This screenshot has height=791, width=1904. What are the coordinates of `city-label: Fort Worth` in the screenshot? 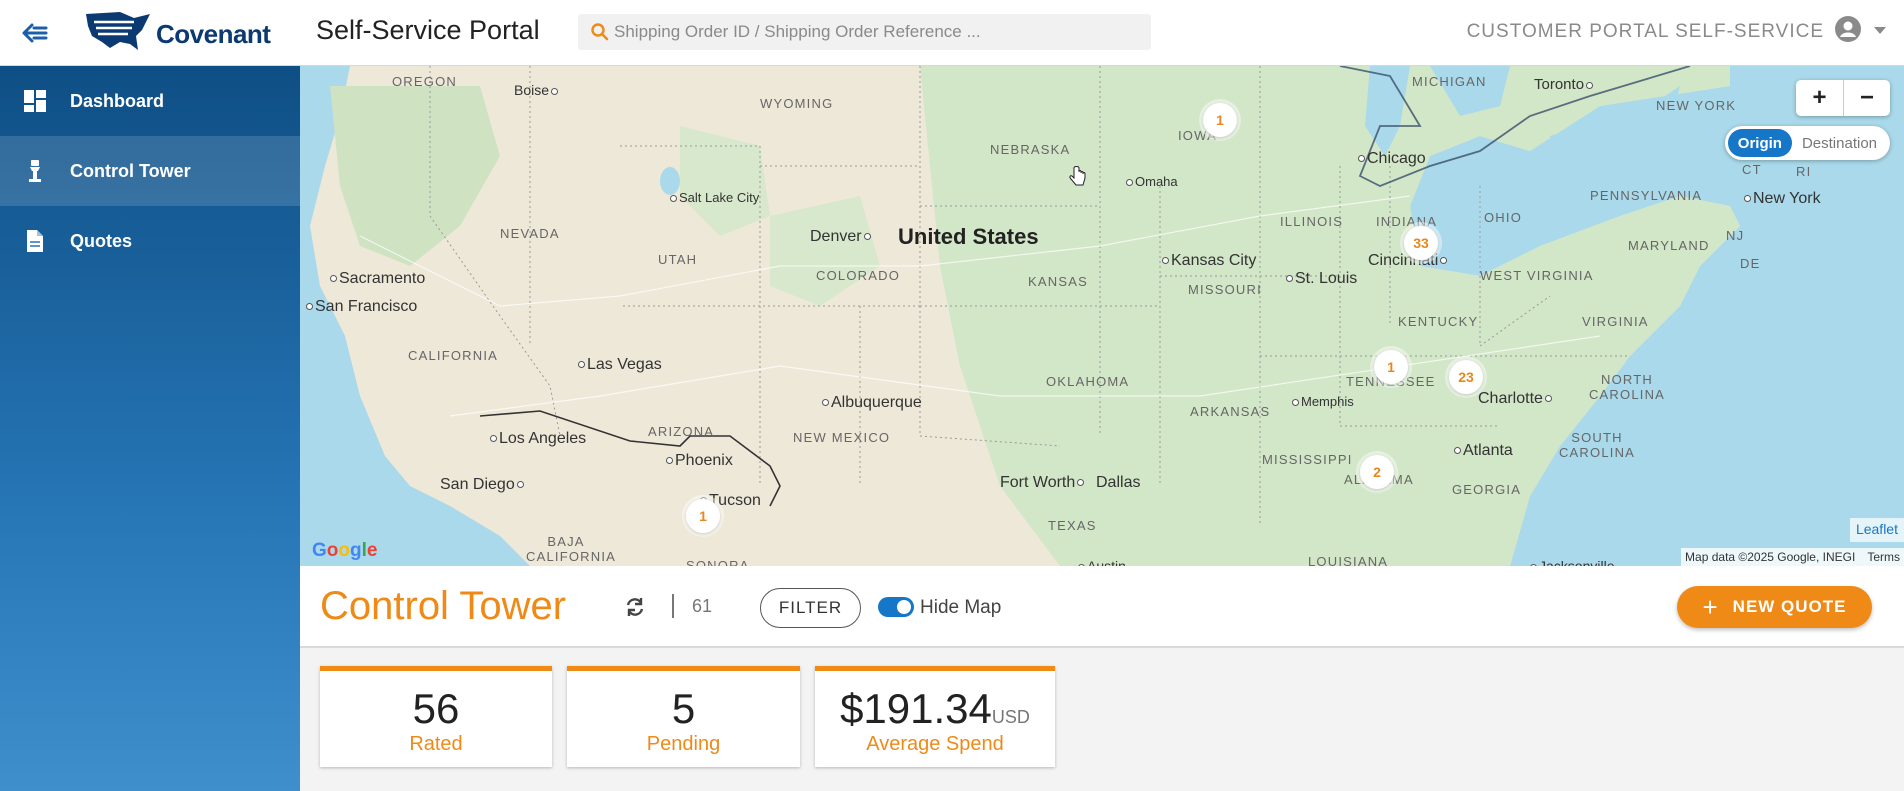 It's located at (1043, 483).